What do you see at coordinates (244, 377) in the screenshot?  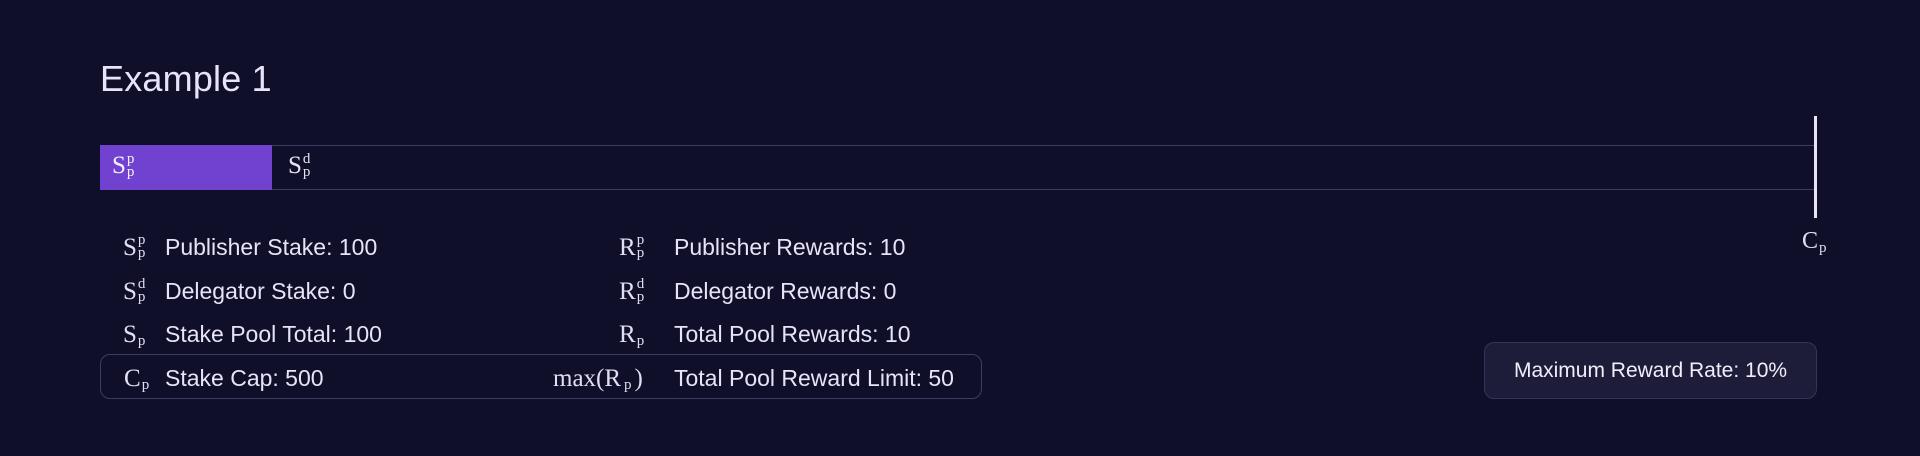 I see `stake-cap-text: Stake Cap: 500` at bounding box center [244, 377].